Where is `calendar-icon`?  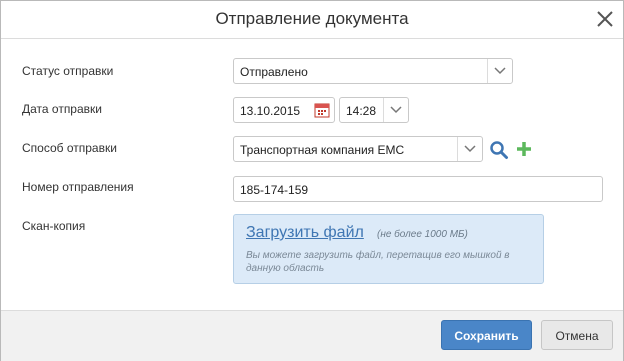
calendar-icon is located at coordinates (322, 110).